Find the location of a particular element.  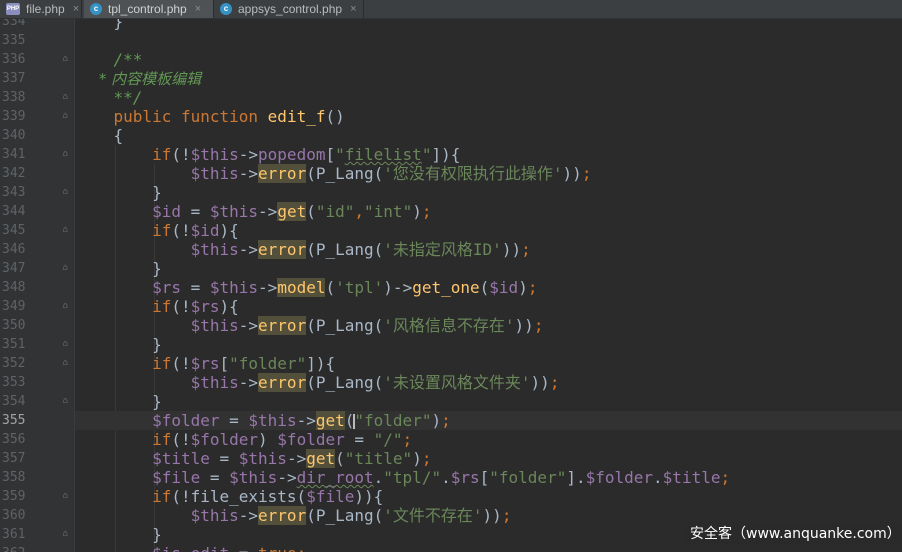

code-line: $this->error(P_Lang('您没有权限执行此操作')); is located at coordinates (333, 173).